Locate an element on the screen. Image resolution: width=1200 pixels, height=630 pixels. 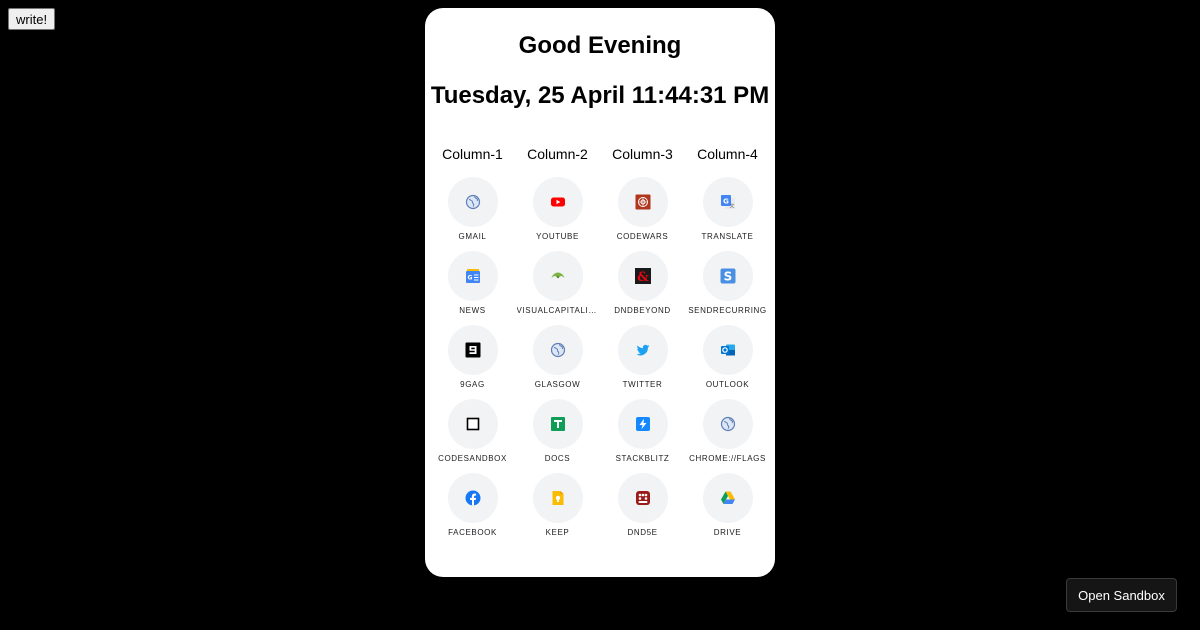
translate-icon: G文 is located at coordinates (727, 202).